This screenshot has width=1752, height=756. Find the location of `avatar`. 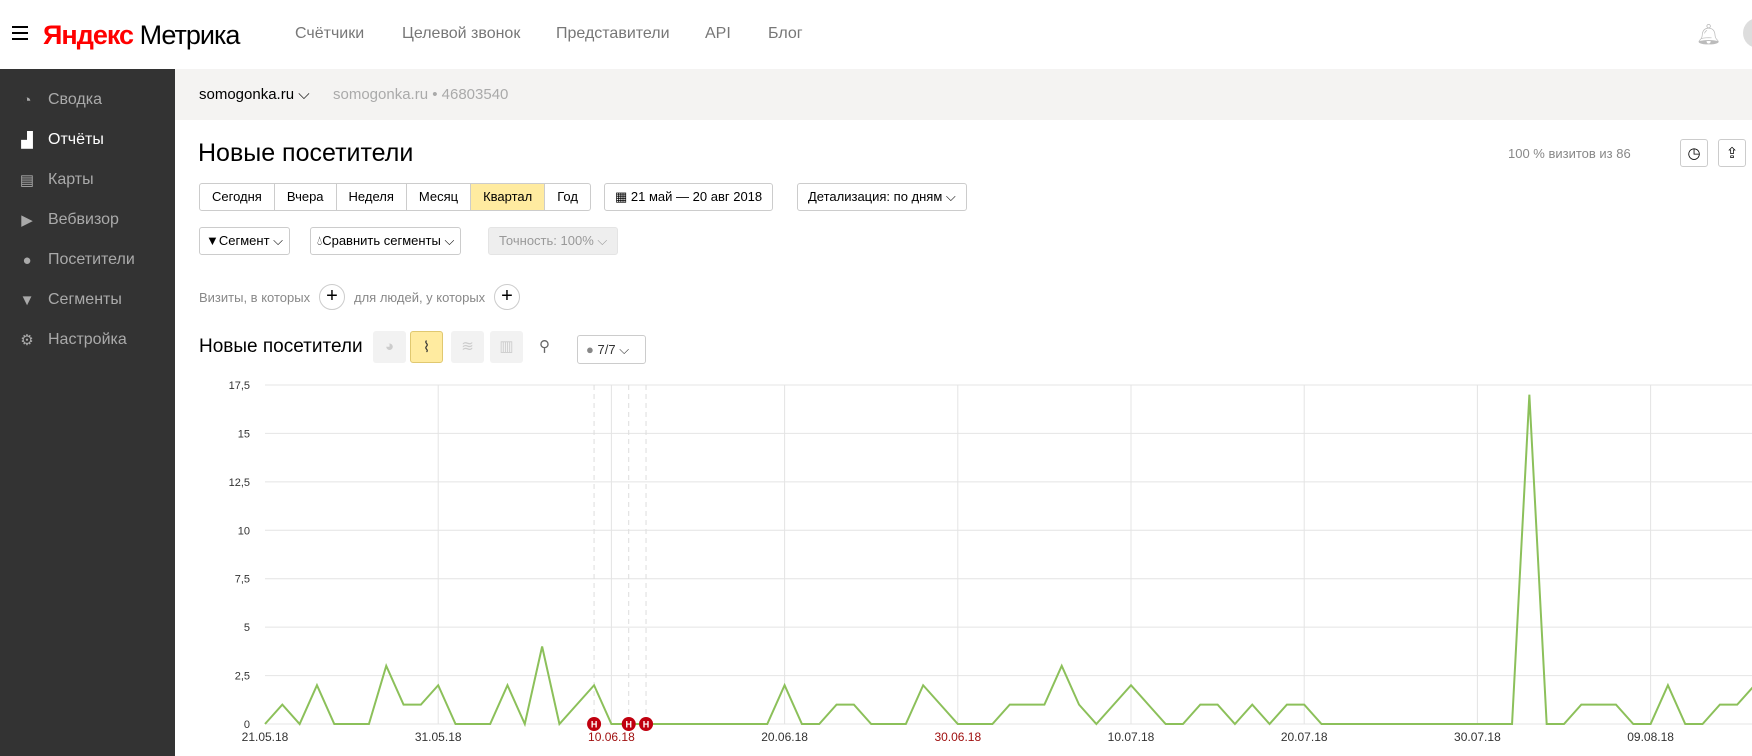

avatar is located at coordinates (1747, 33).